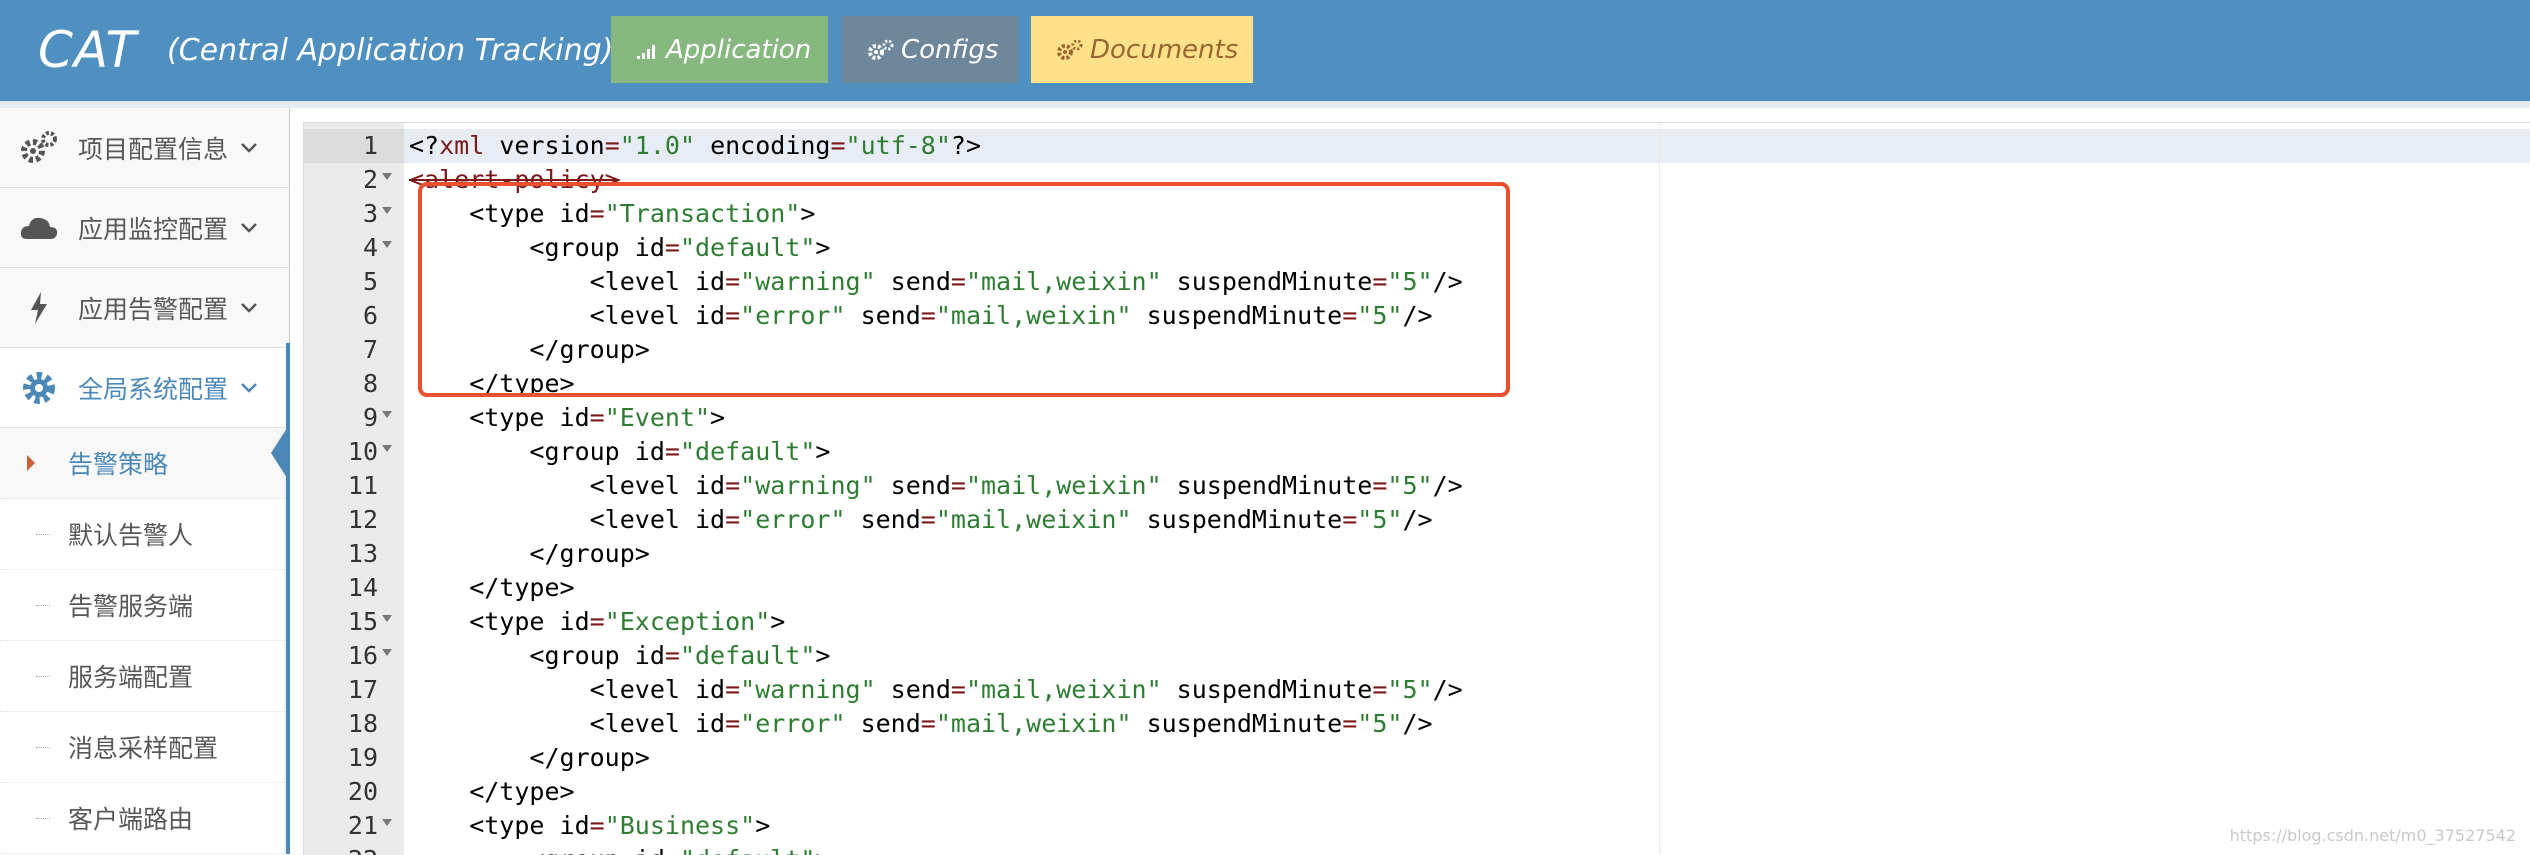 The image size is (2530, 855). What do you see at coordinates (1164, 49) in the screenshot?
I see `documents-button-label: Documents` at bounding box center [1164, 49].